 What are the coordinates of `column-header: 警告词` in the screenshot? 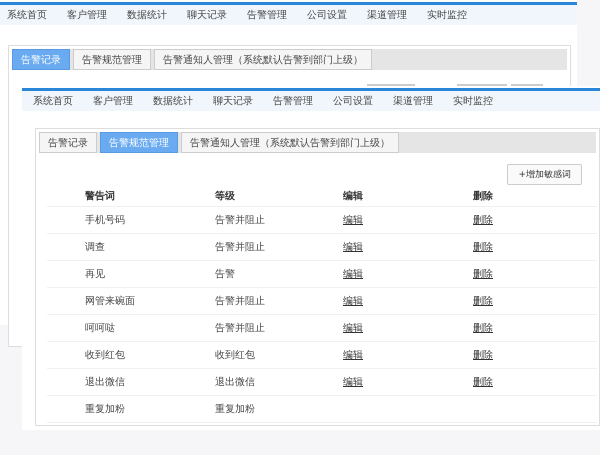 It's located at (100, 196).